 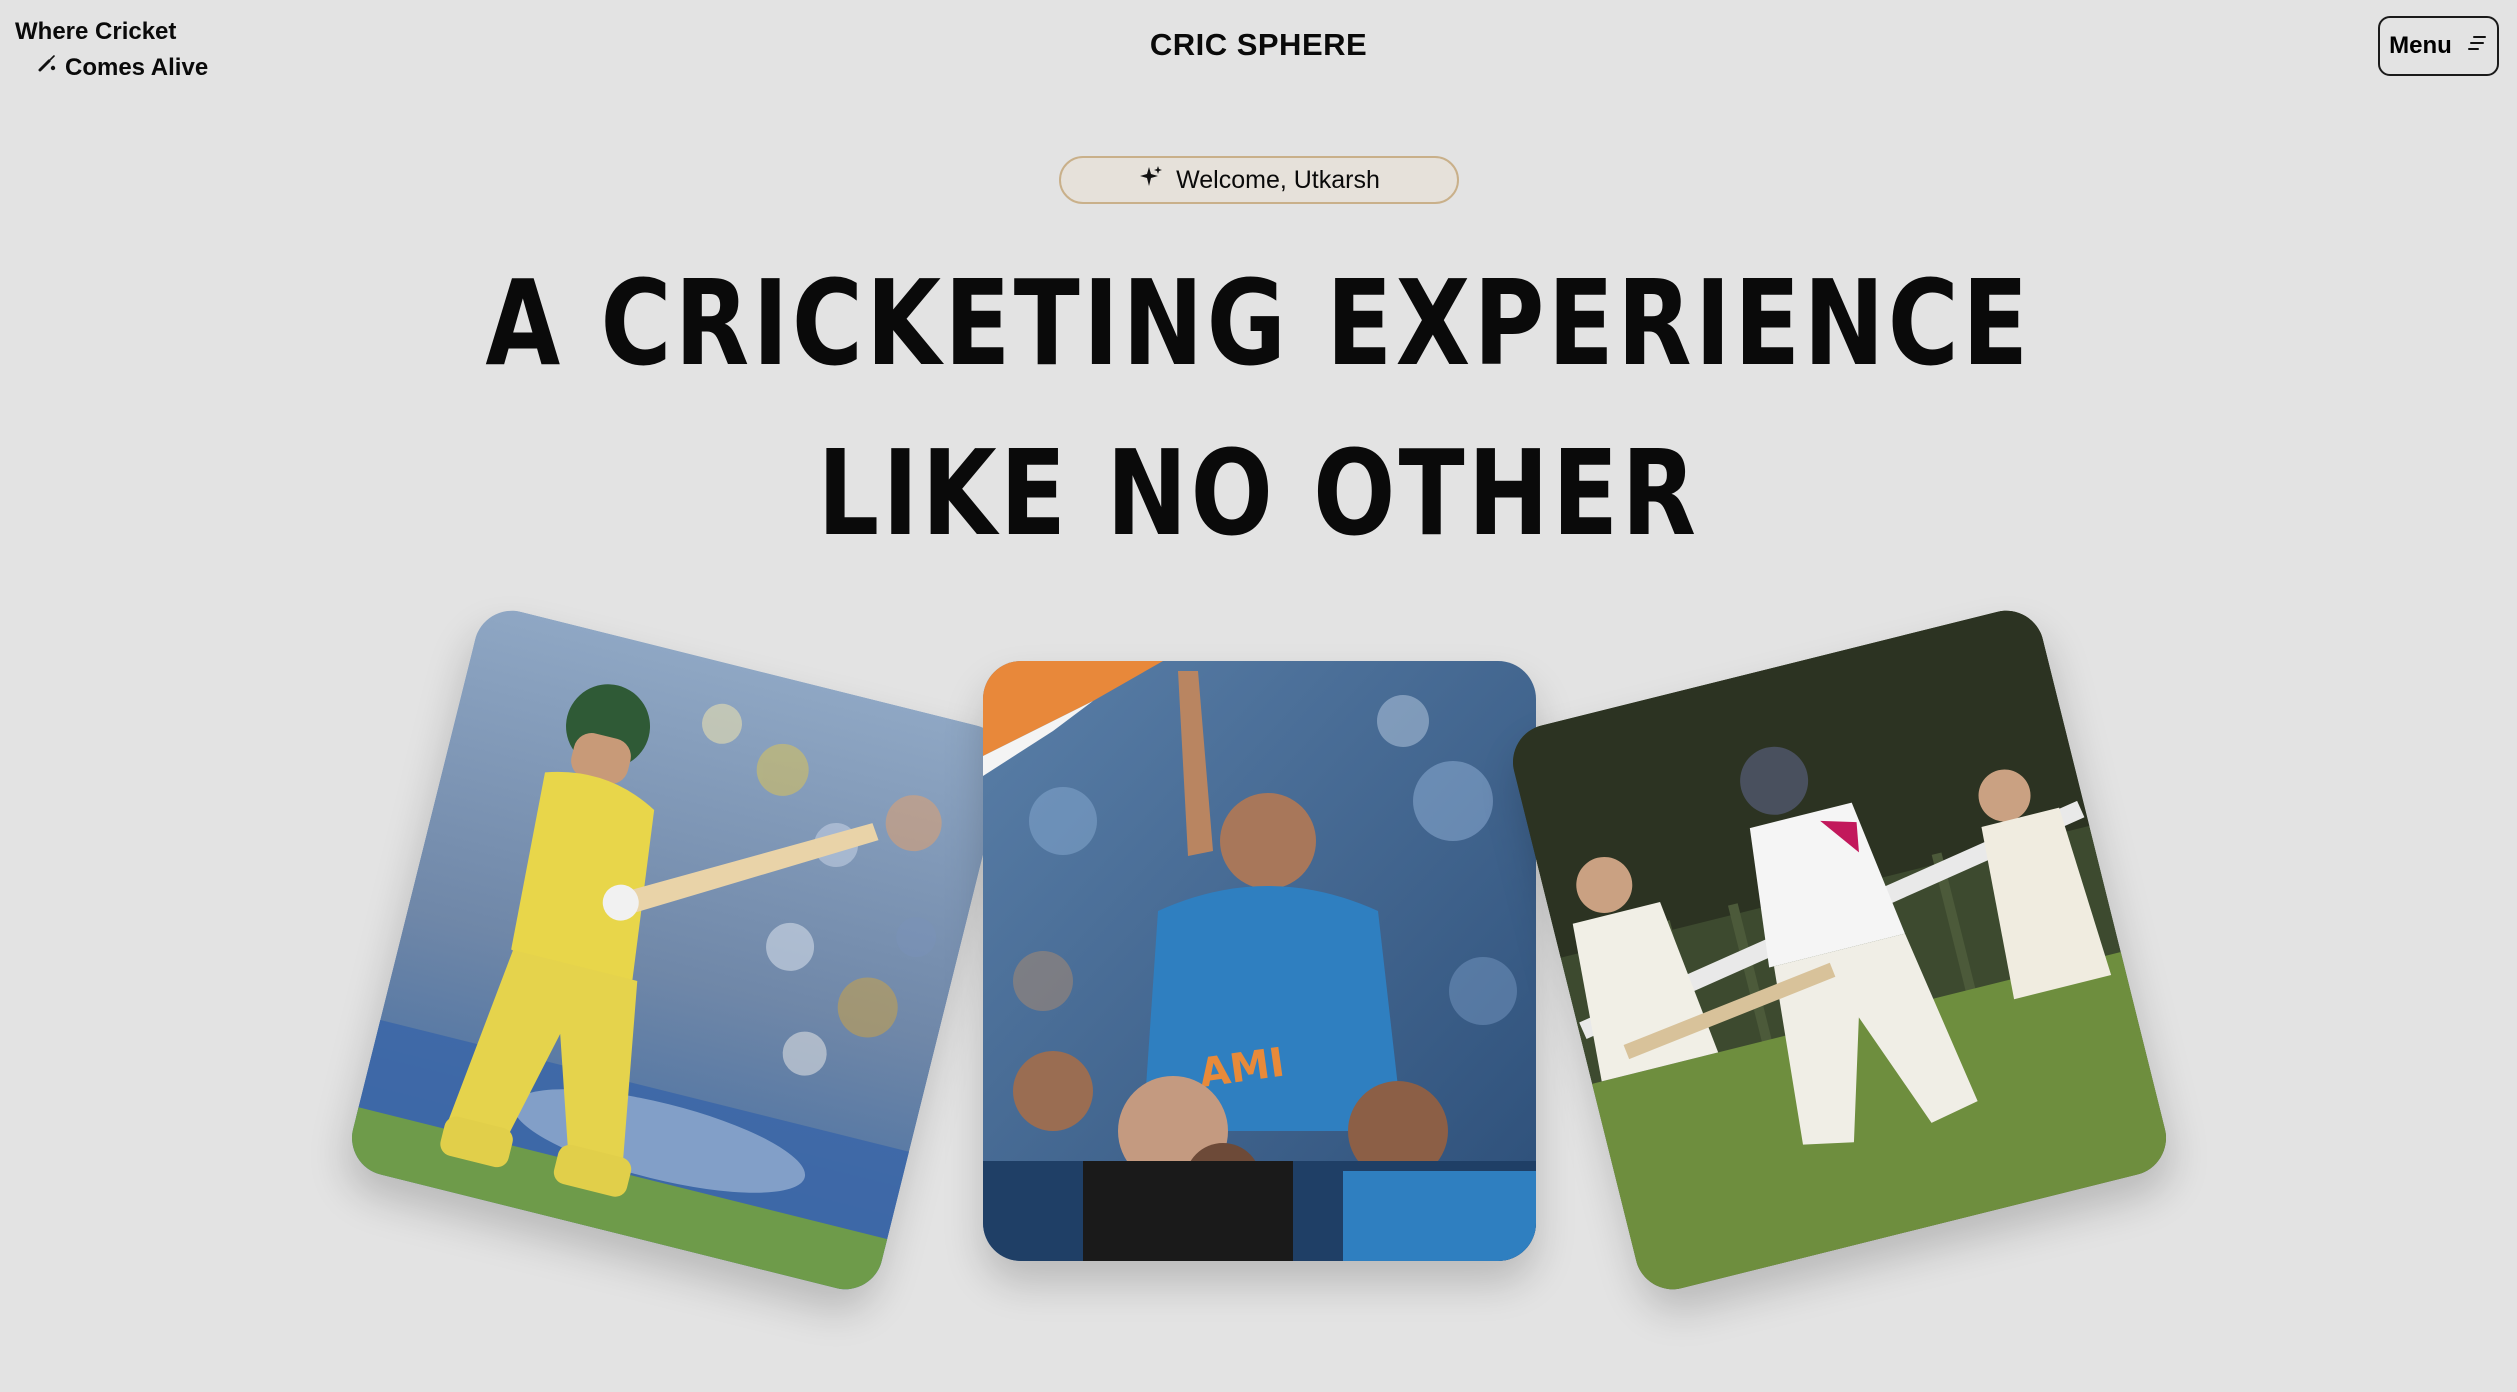 I want to click on celebration-blue-kit-image: AMI, so click(x=1259, y=961).